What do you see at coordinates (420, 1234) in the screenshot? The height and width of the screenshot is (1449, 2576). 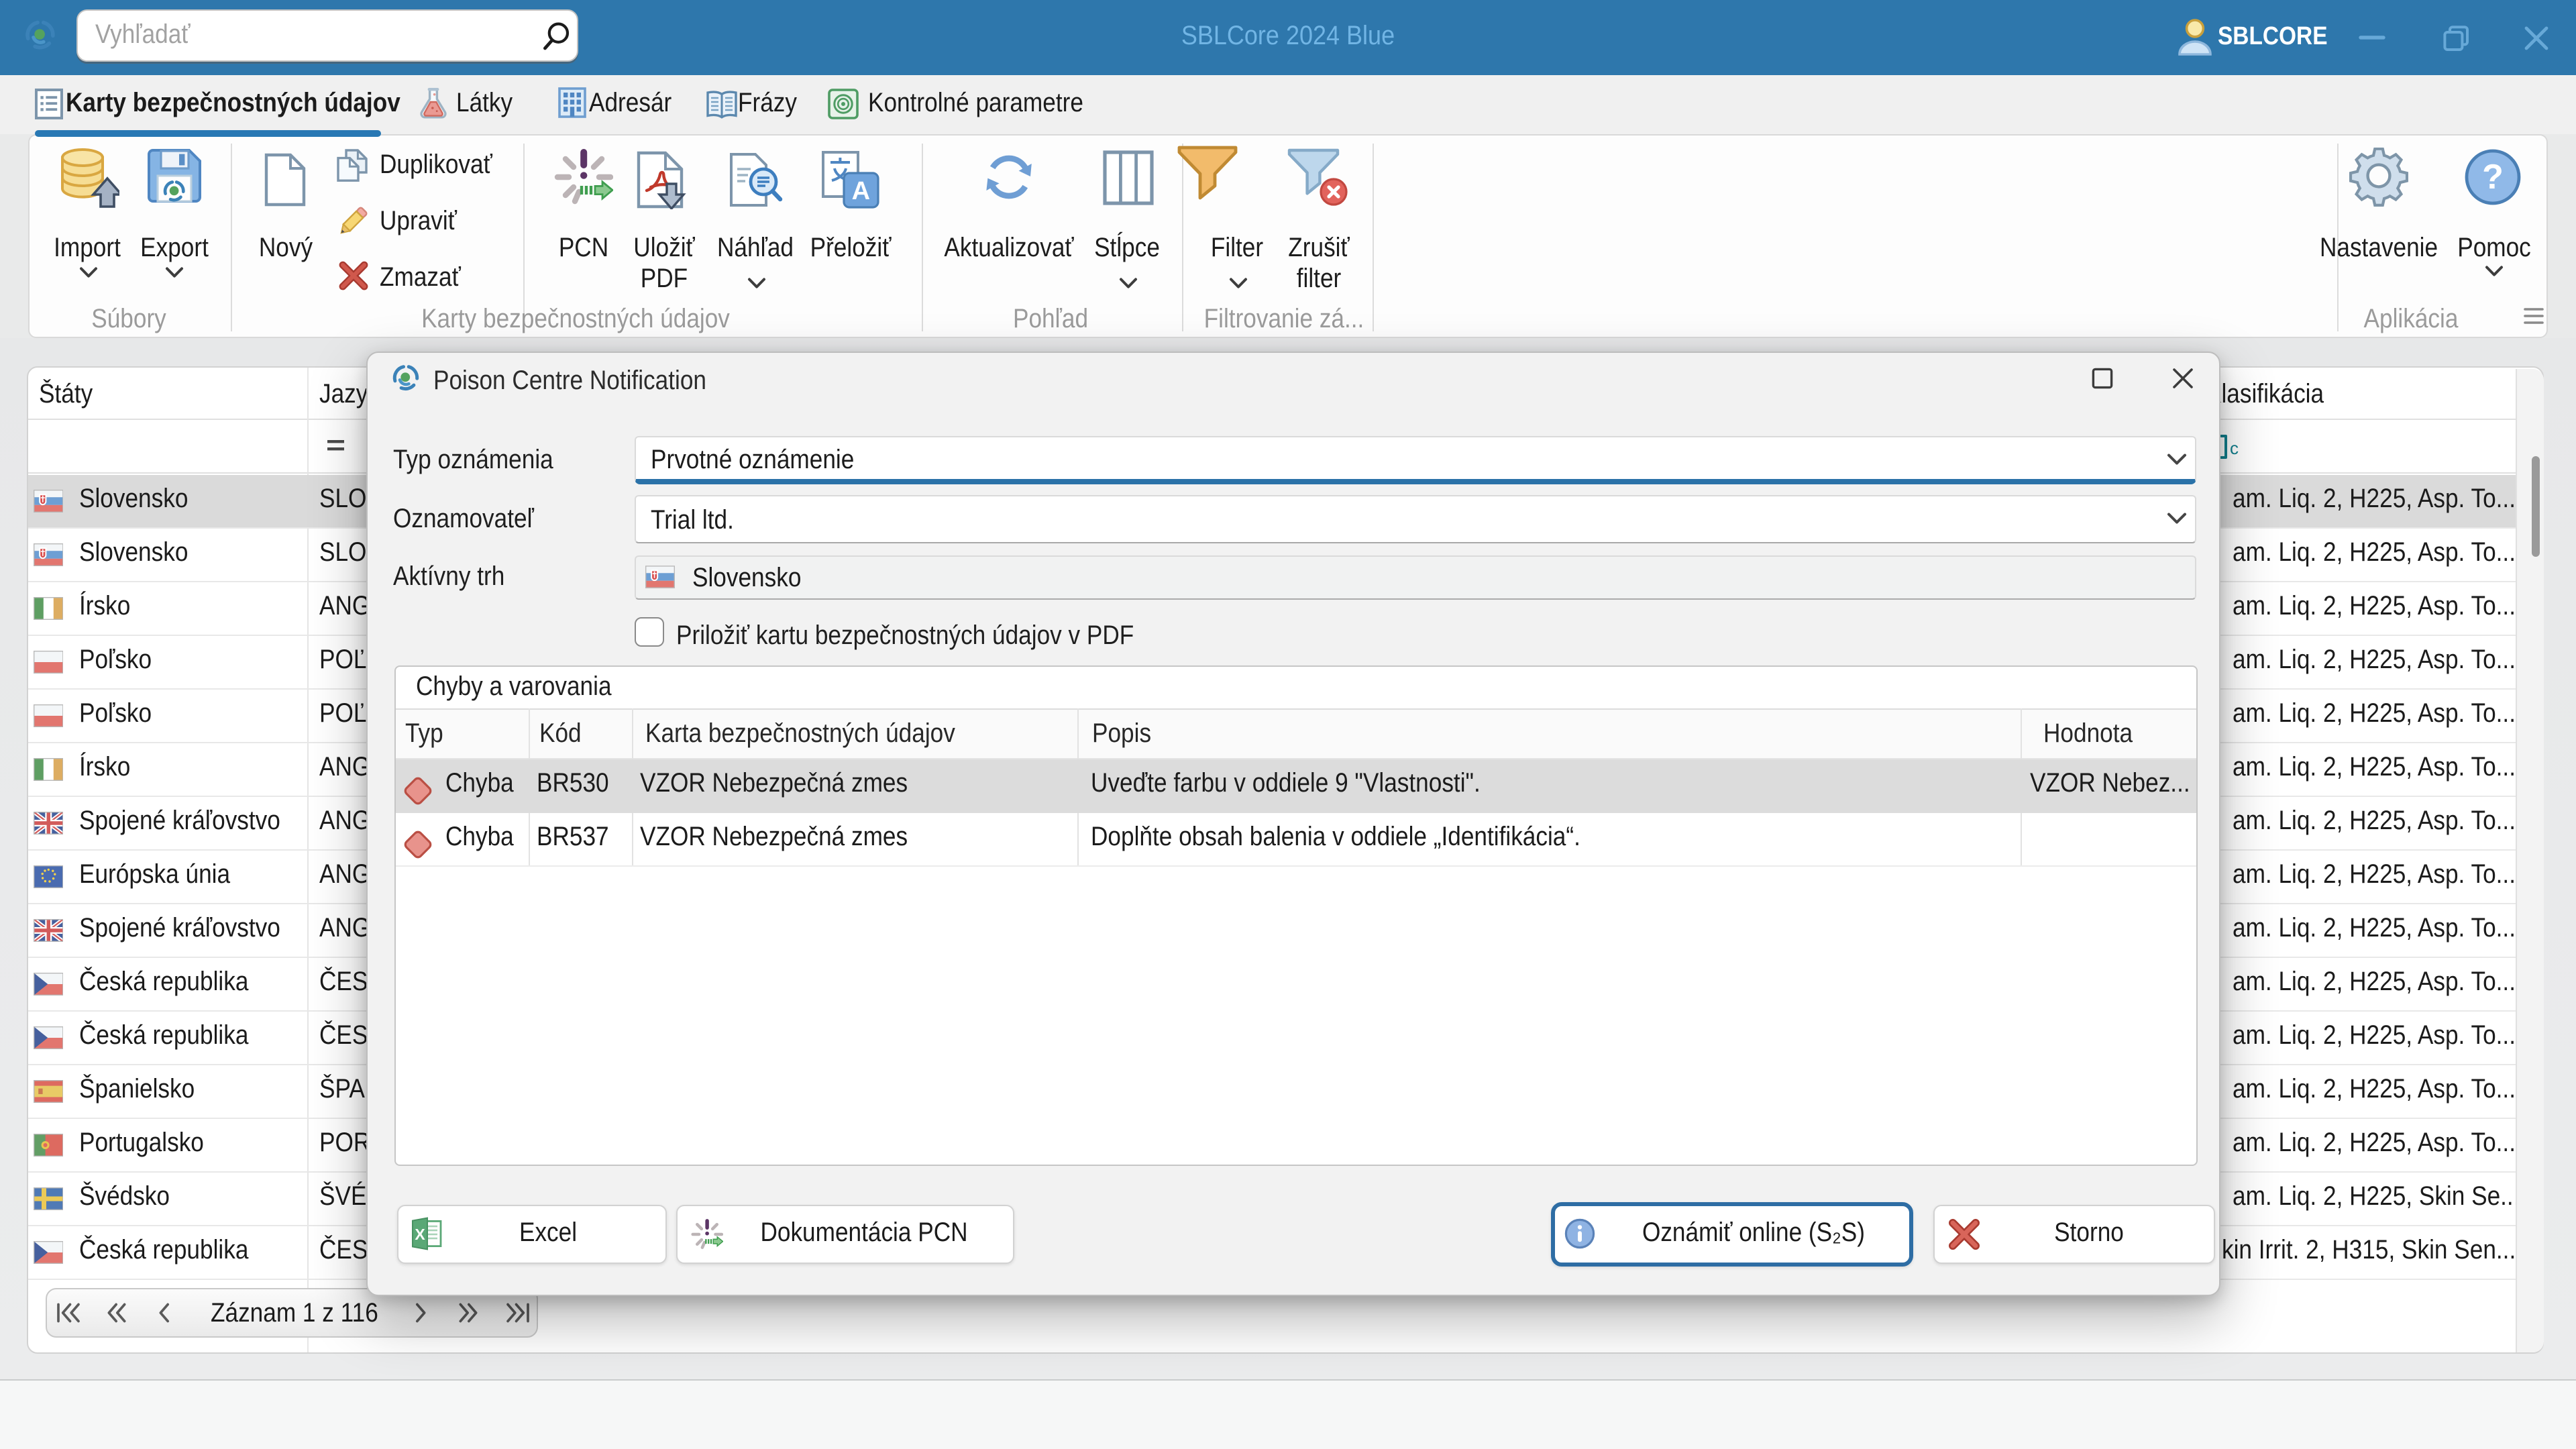 I see `svg-text: X` at bounding box center [420, 1234].